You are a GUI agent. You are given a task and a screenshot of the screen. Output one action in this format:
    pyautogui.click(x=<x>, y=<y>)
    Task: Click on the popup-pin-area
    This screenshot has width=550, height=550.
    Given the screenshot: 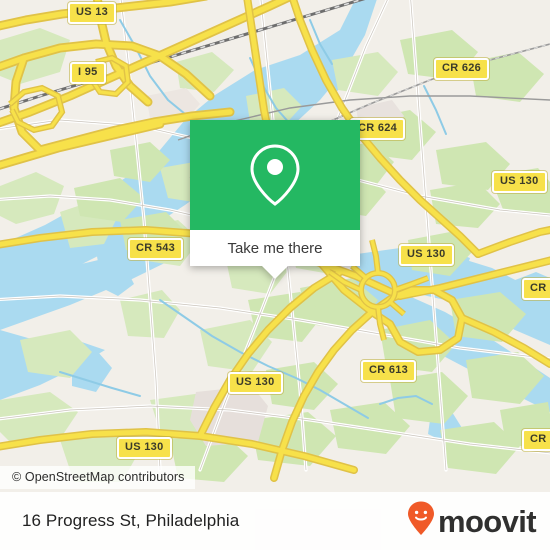 What is the action you would take?
    pyautogui.click(x=275, y=175)
    